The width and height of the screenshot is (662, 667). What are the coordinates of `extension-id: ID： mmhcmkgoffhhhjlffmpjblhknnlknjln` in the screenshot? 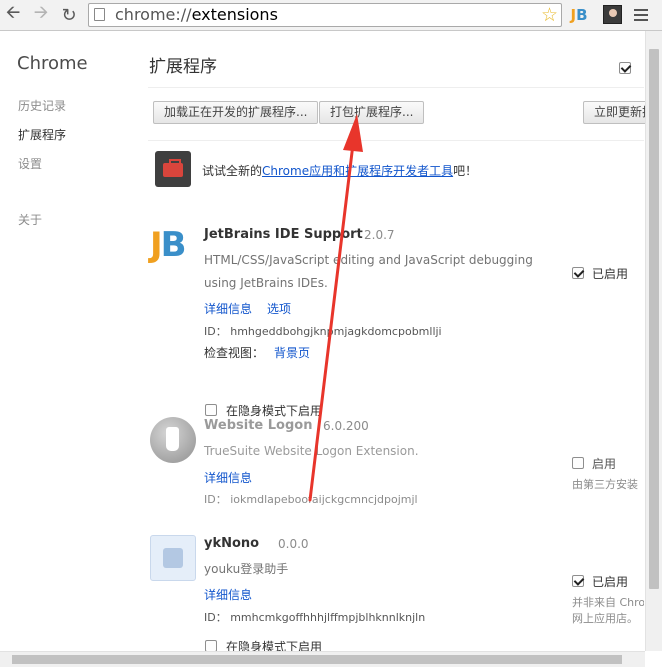 It's located at (314, 617).